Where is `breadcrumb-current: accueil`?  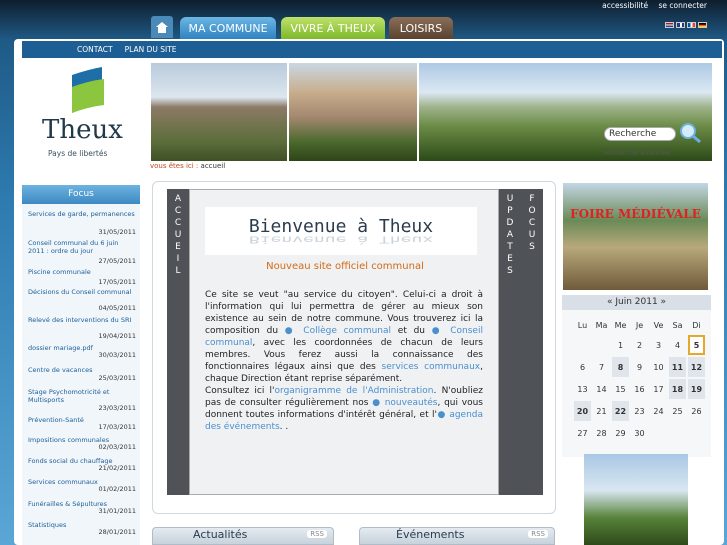
breadcrumb-current: accueil is located at coordinates (213, 166).